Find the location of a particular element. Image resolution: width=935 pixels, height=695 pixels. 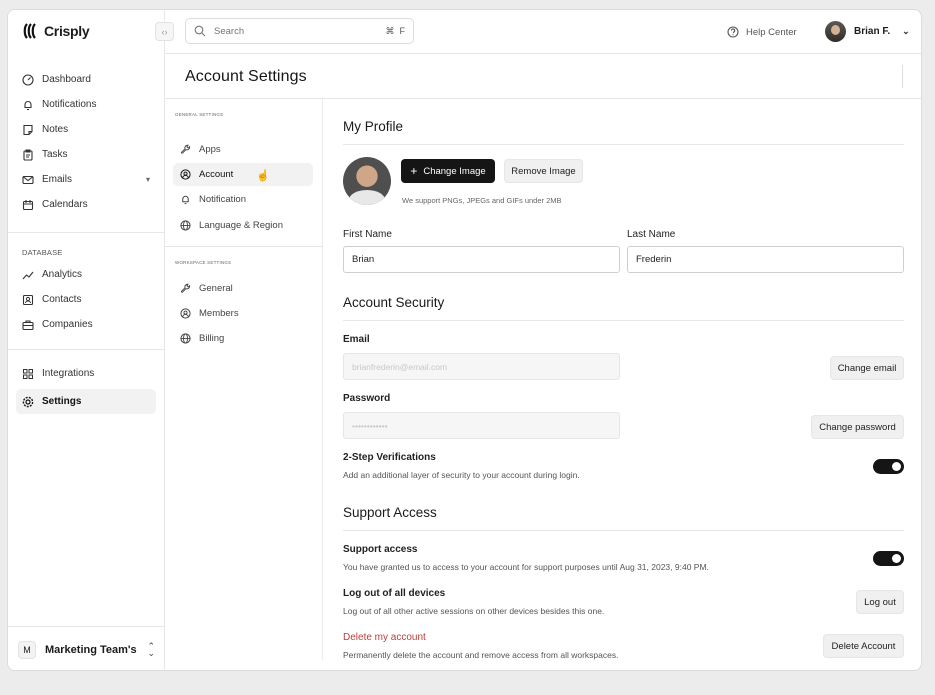

first-name-field: Brian is located at coordinates (481, 259).